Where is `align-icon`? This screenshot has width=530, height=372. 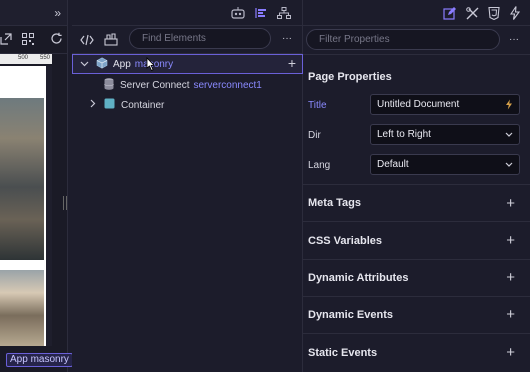 align-icon is located at coordinates (261, 14).